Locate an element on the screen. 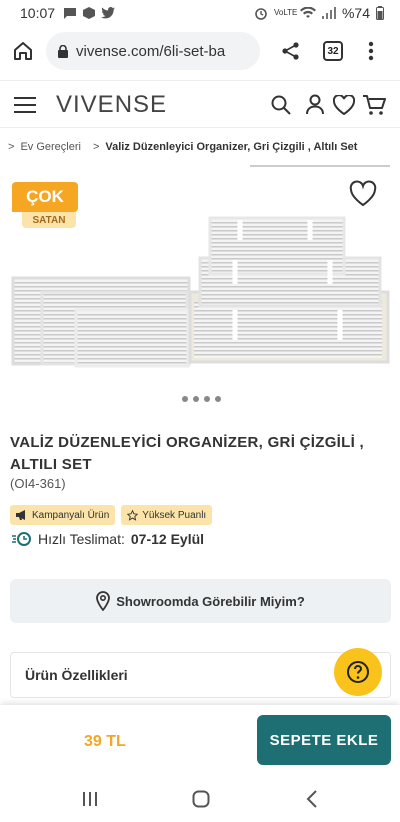 This screenshot has width=400, height=822. system-nav-bar is located at coordinates (200, 800).